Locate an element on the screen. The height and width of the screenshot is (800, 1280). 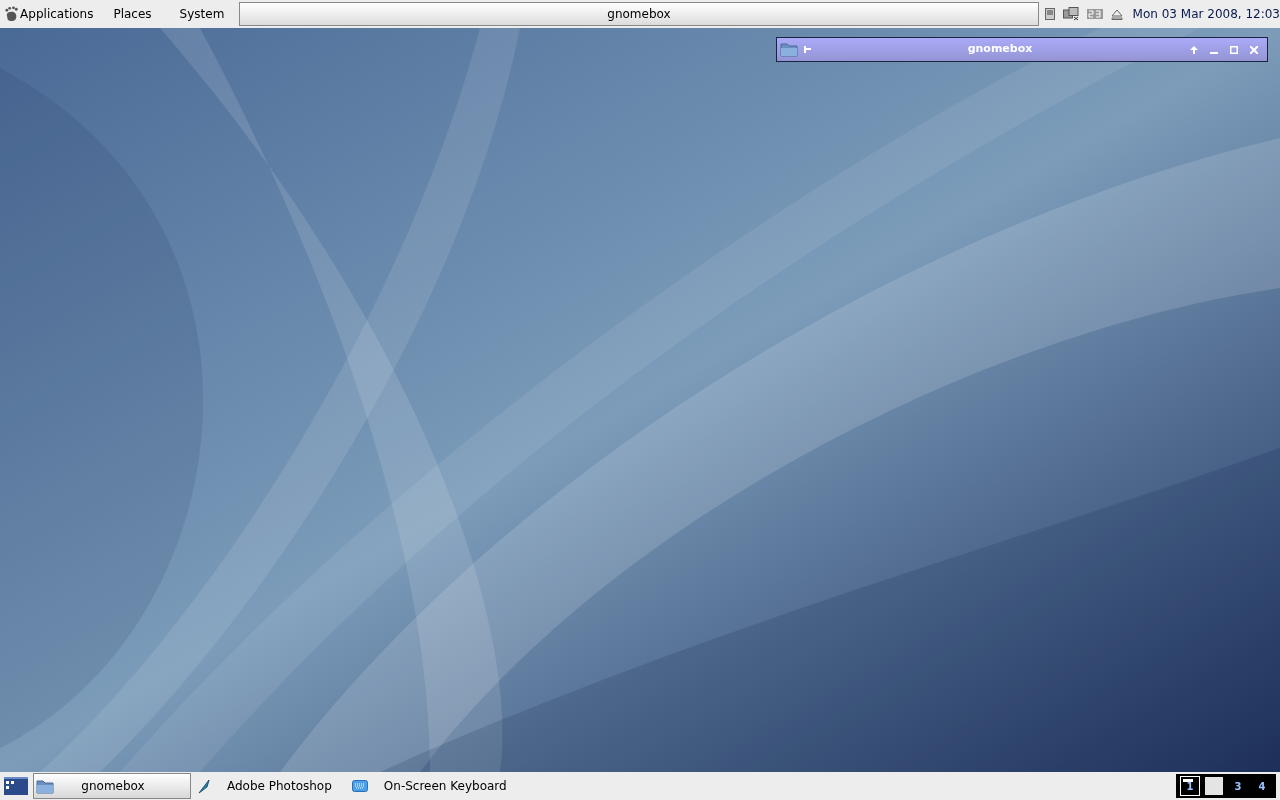
eject-icon is located at coordinates (1116, 14).